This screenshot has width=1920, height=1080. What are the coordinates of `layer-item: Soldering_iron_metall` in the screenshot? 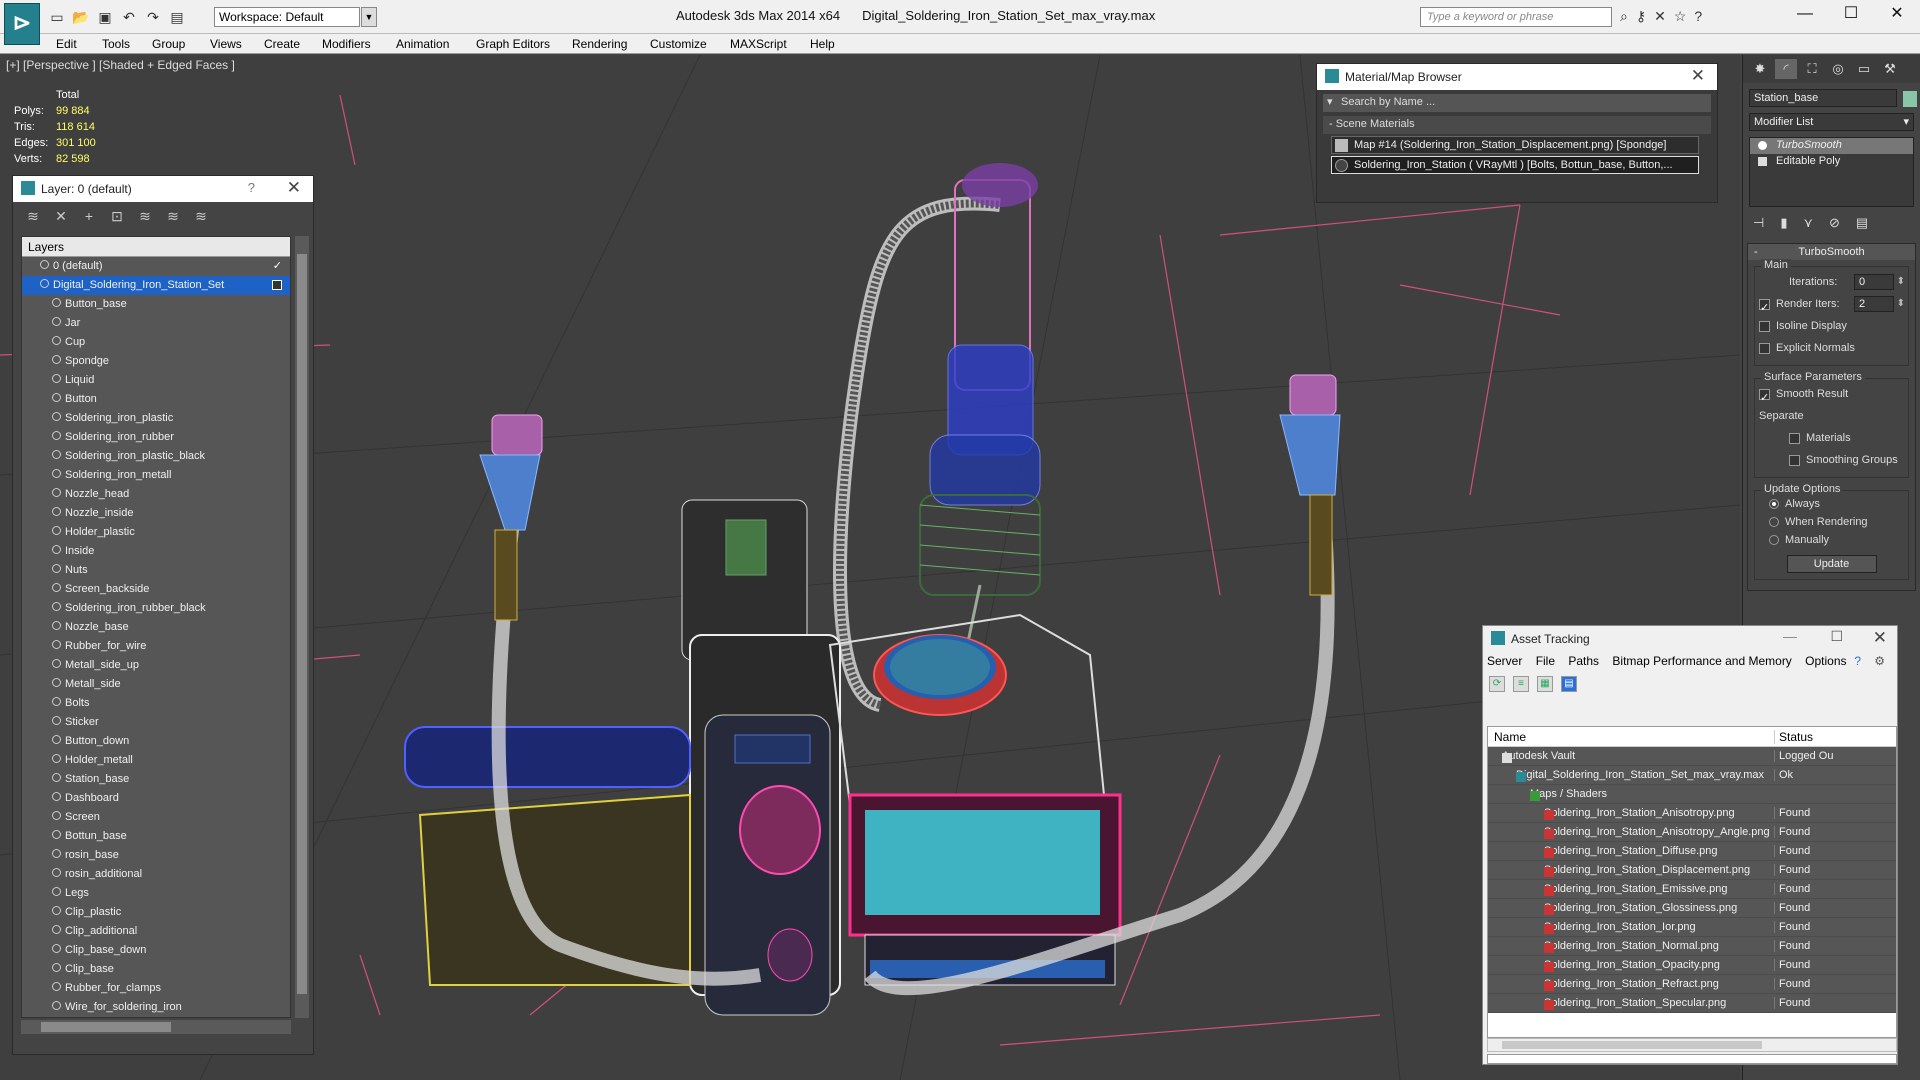 It's located at (156, 475).